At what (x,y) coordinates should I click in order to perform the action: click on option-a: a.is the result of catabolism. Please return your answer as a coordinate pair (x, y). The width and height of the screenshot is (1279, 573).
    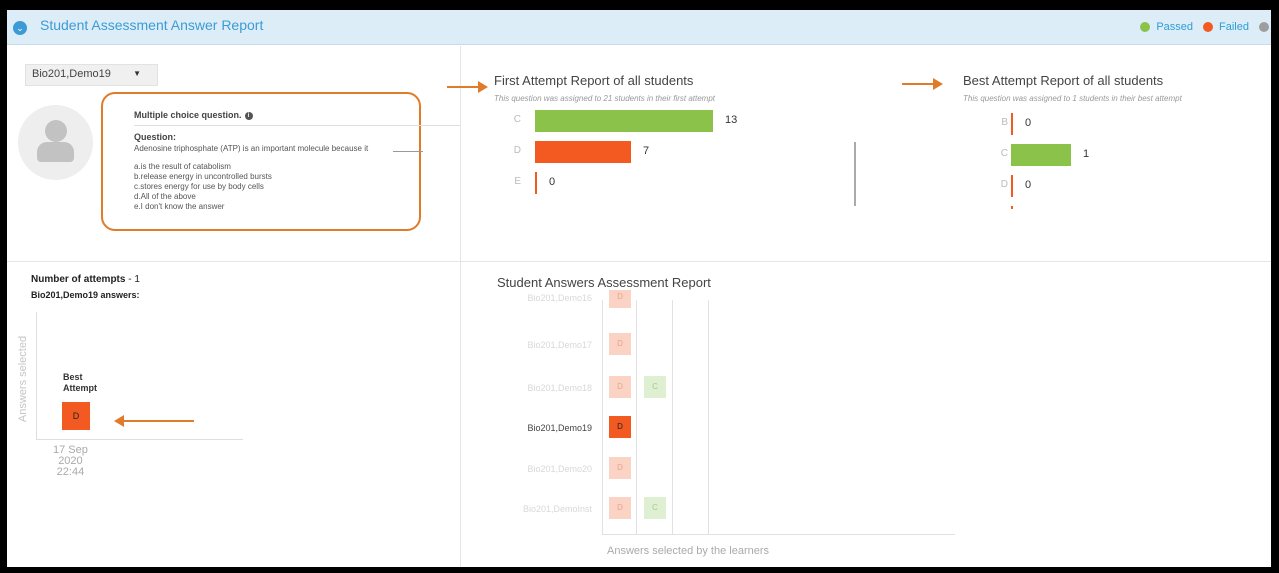
    Looking at the image, I should click on (182, 166).